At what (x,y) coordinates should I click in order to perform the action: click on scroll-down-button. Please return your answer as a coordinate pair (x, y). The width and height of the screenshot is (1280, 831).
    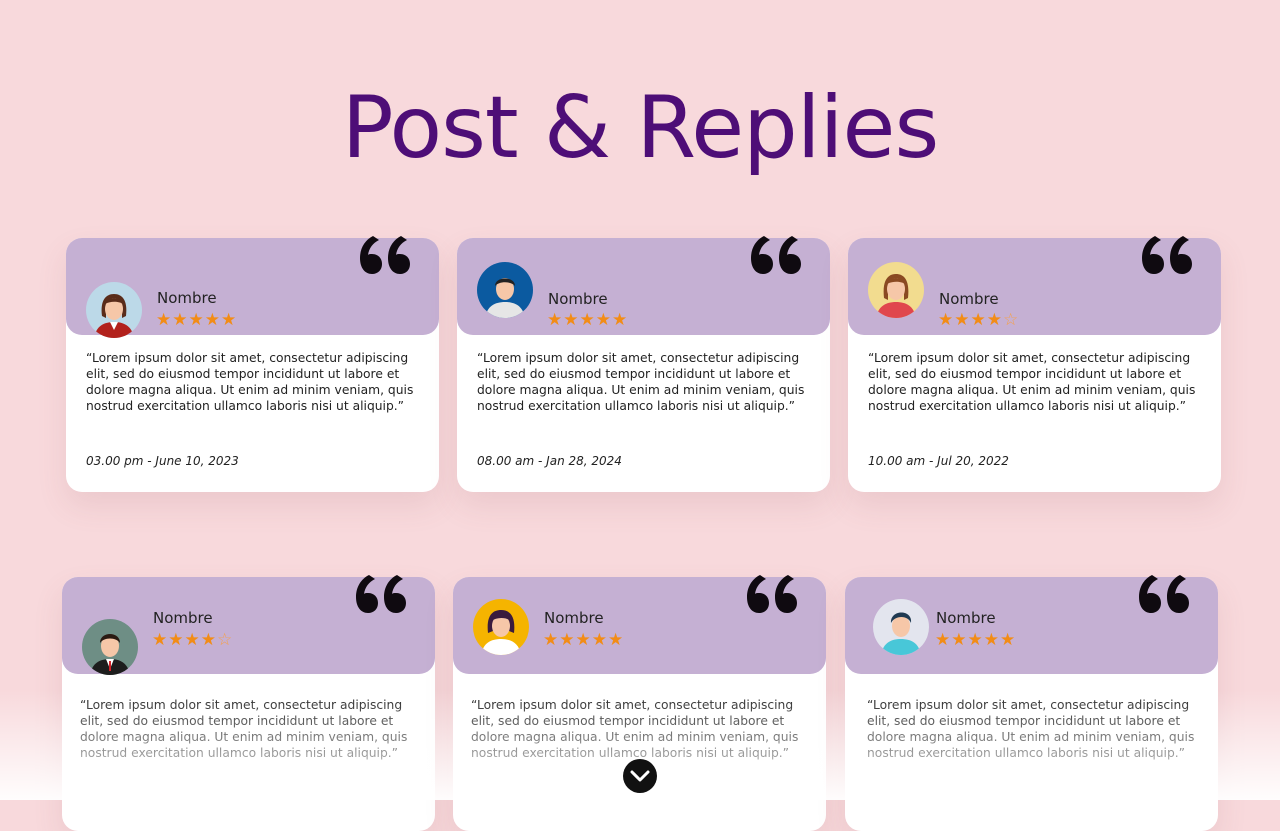
    Looking at the image, I should click on (640, 776).